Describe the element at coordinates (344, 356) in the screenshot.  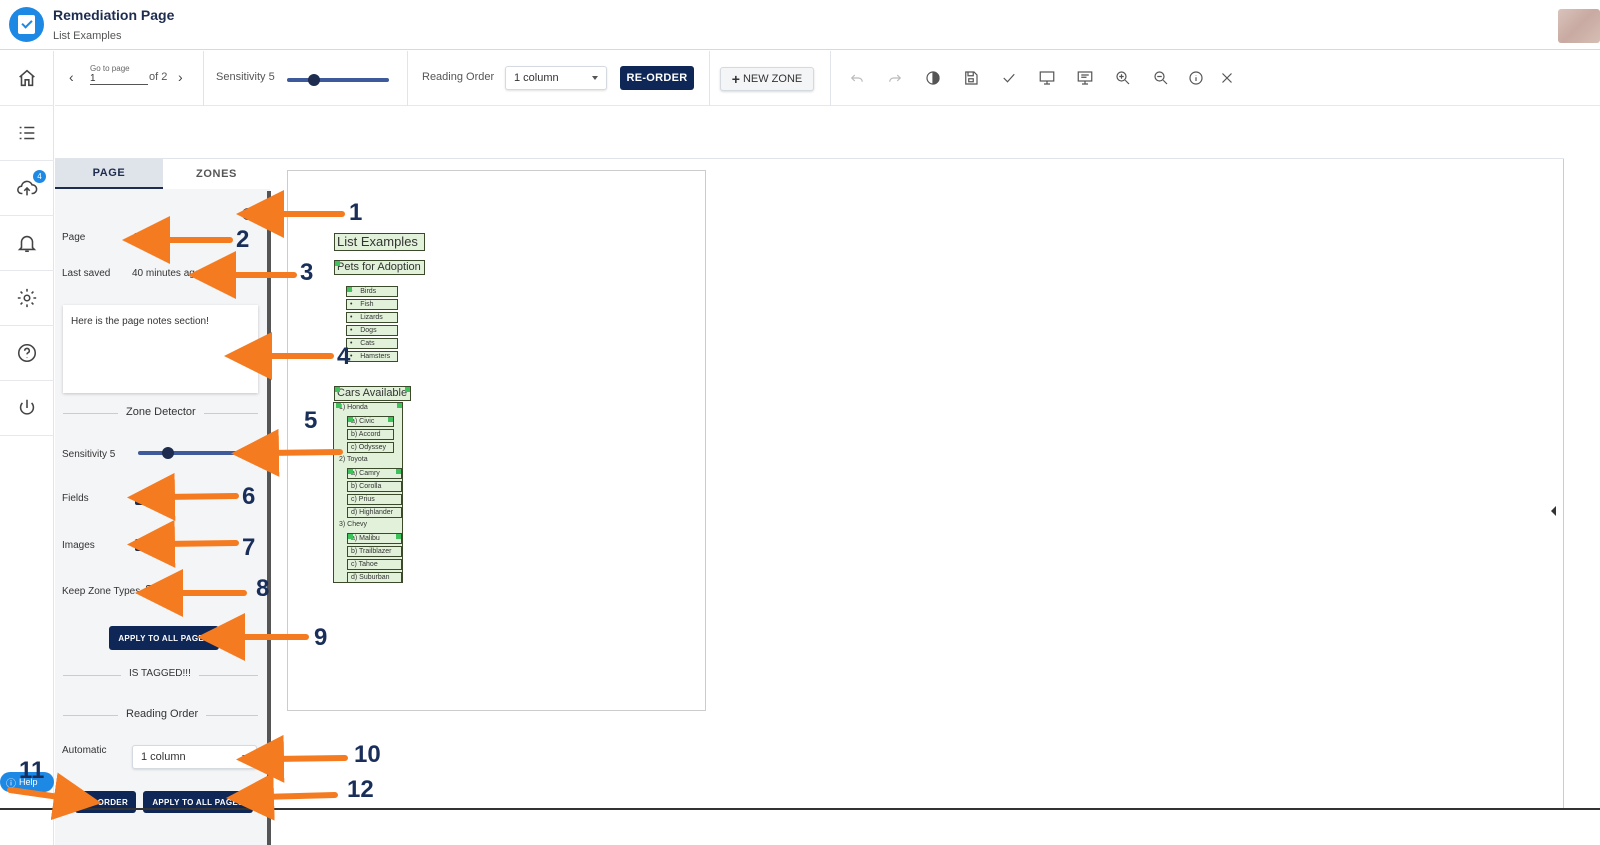
I see `annotation-number: 4` at that location.